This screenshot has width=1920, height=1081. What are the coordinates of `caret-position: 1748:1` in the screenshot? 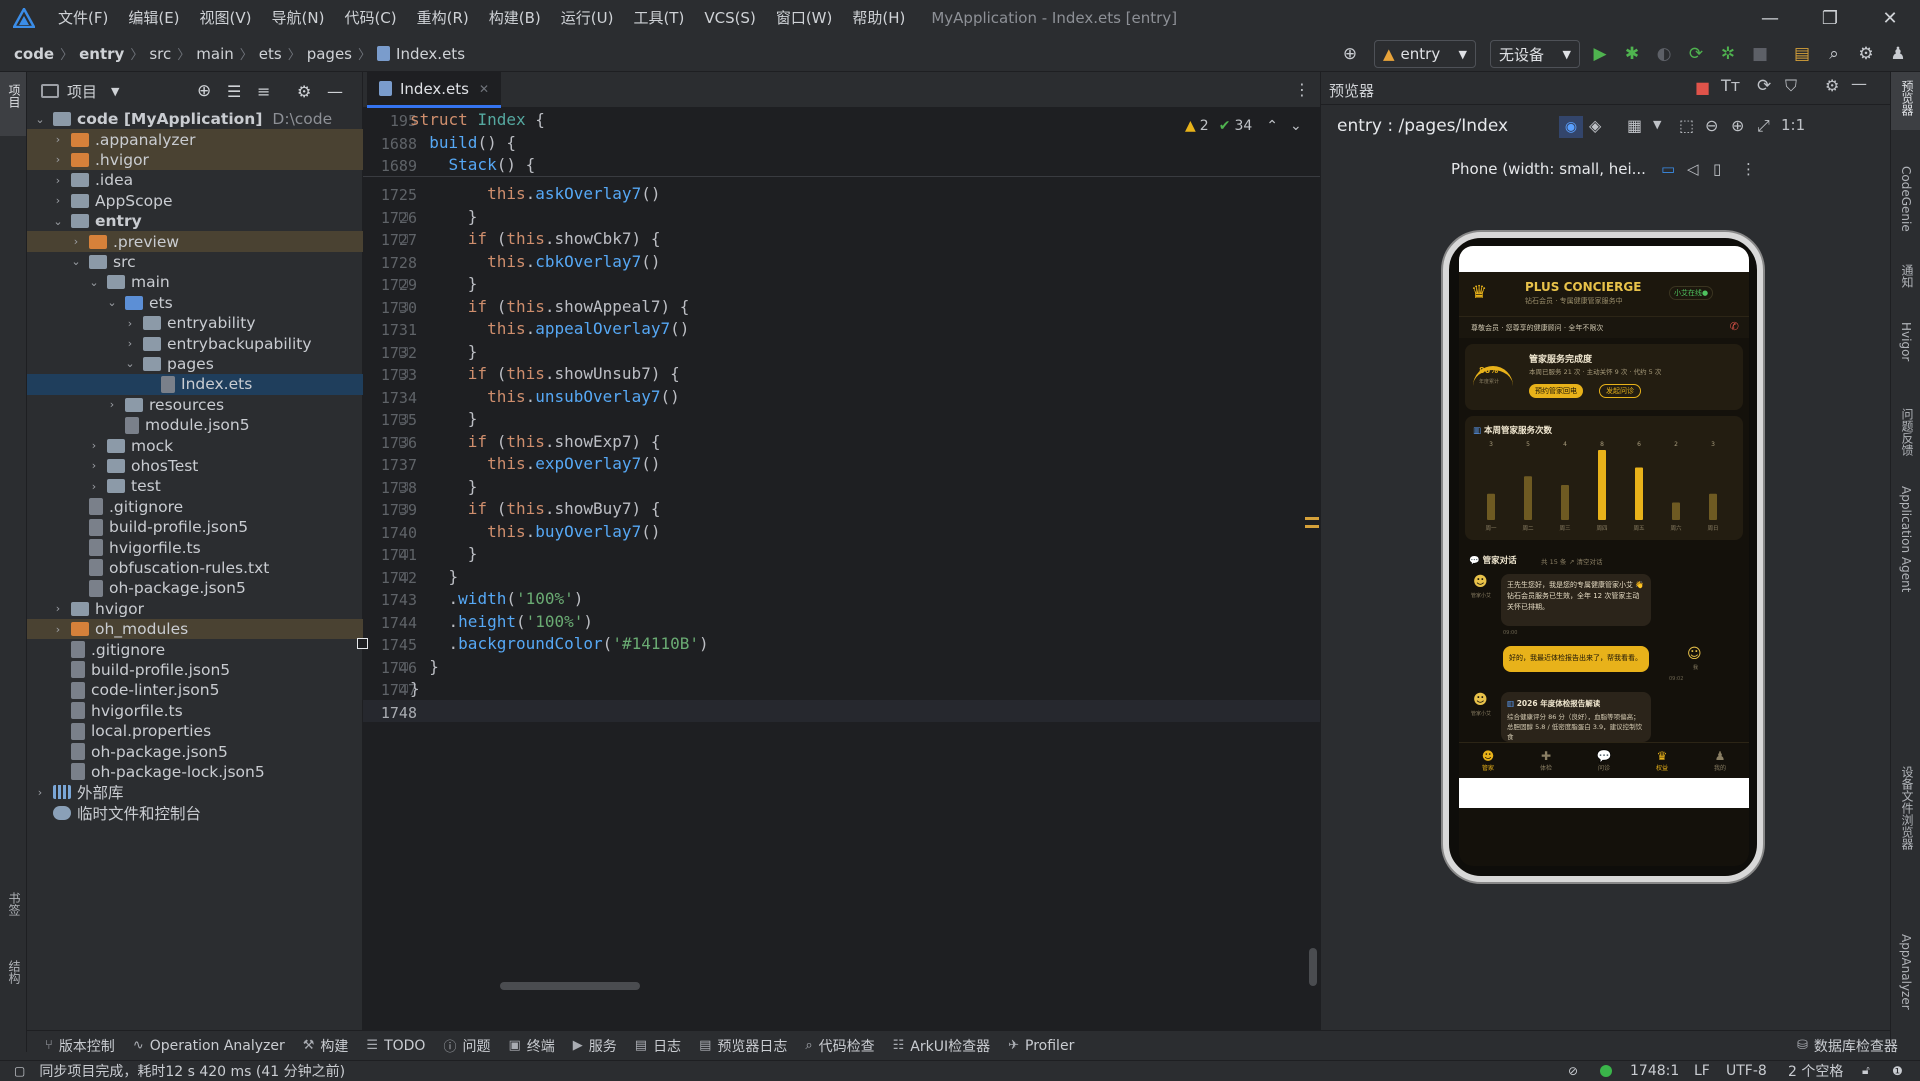 It's located at (1654, 1071).